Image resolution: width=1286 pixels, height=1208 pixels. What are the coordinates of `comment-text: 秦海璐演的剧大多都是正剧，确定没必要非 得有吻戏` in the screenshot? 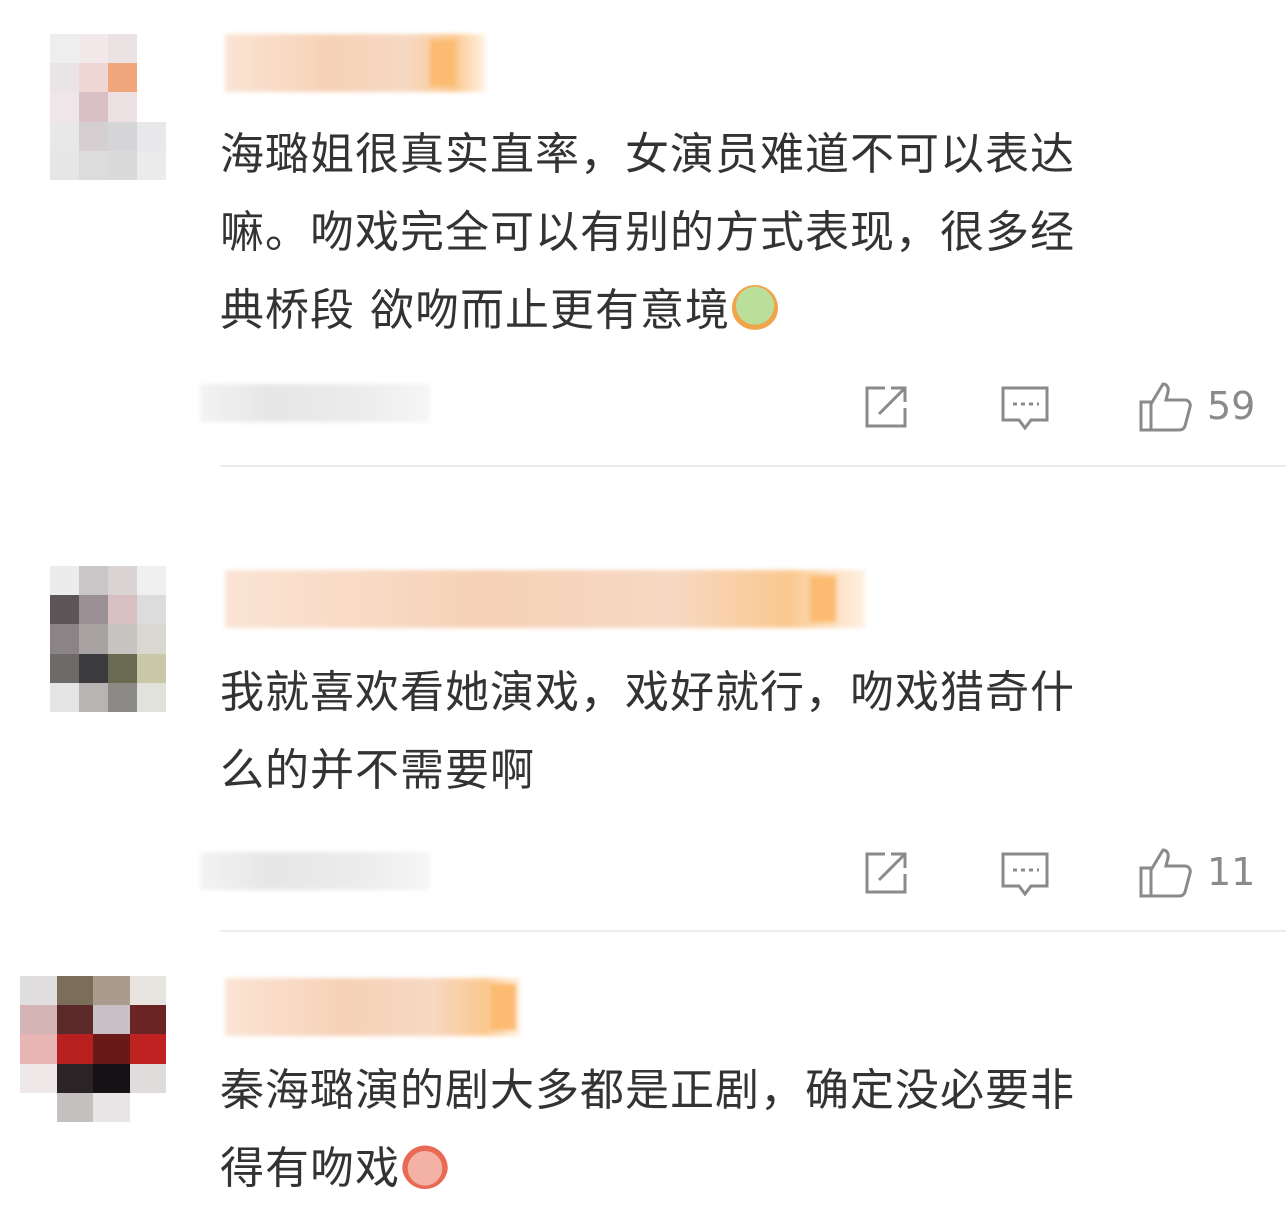 It's located at (647, 1129).